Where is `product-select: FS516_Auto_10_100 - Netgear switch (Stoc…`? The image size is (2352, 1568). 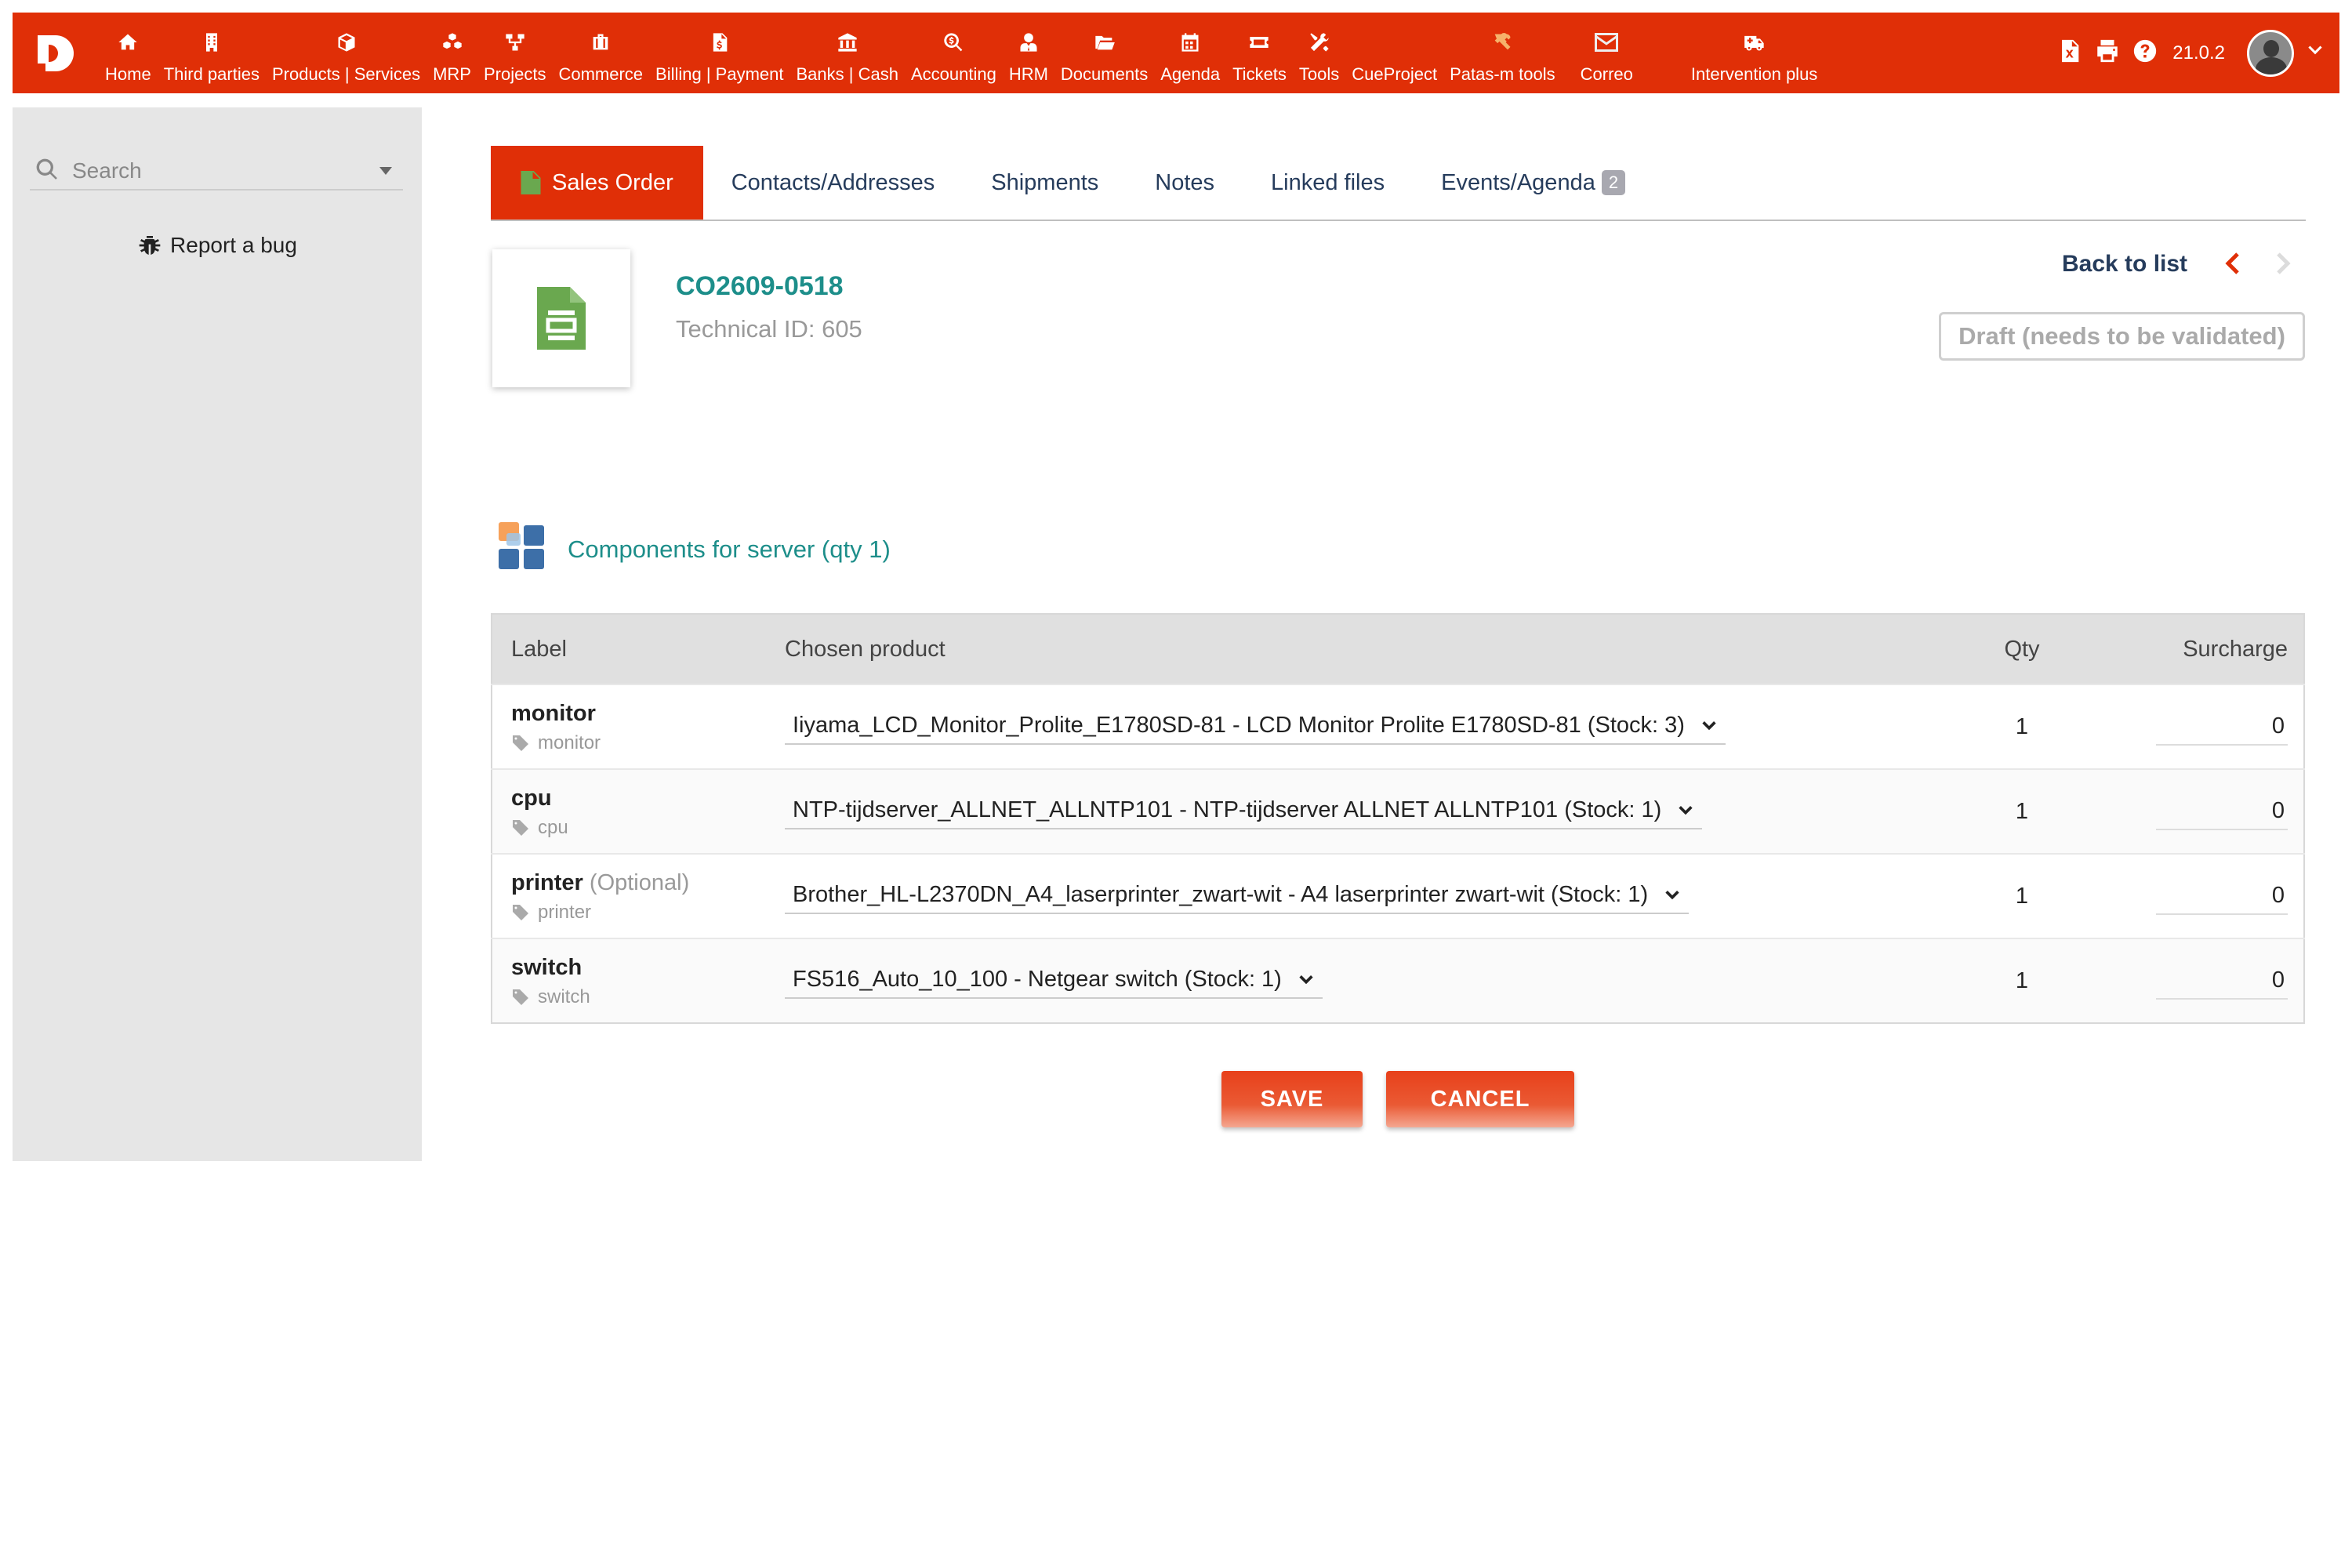 product-select: FS516_Auto_10_100 - Netgear switch (Stoc… is located at coordinates (1054, 981).